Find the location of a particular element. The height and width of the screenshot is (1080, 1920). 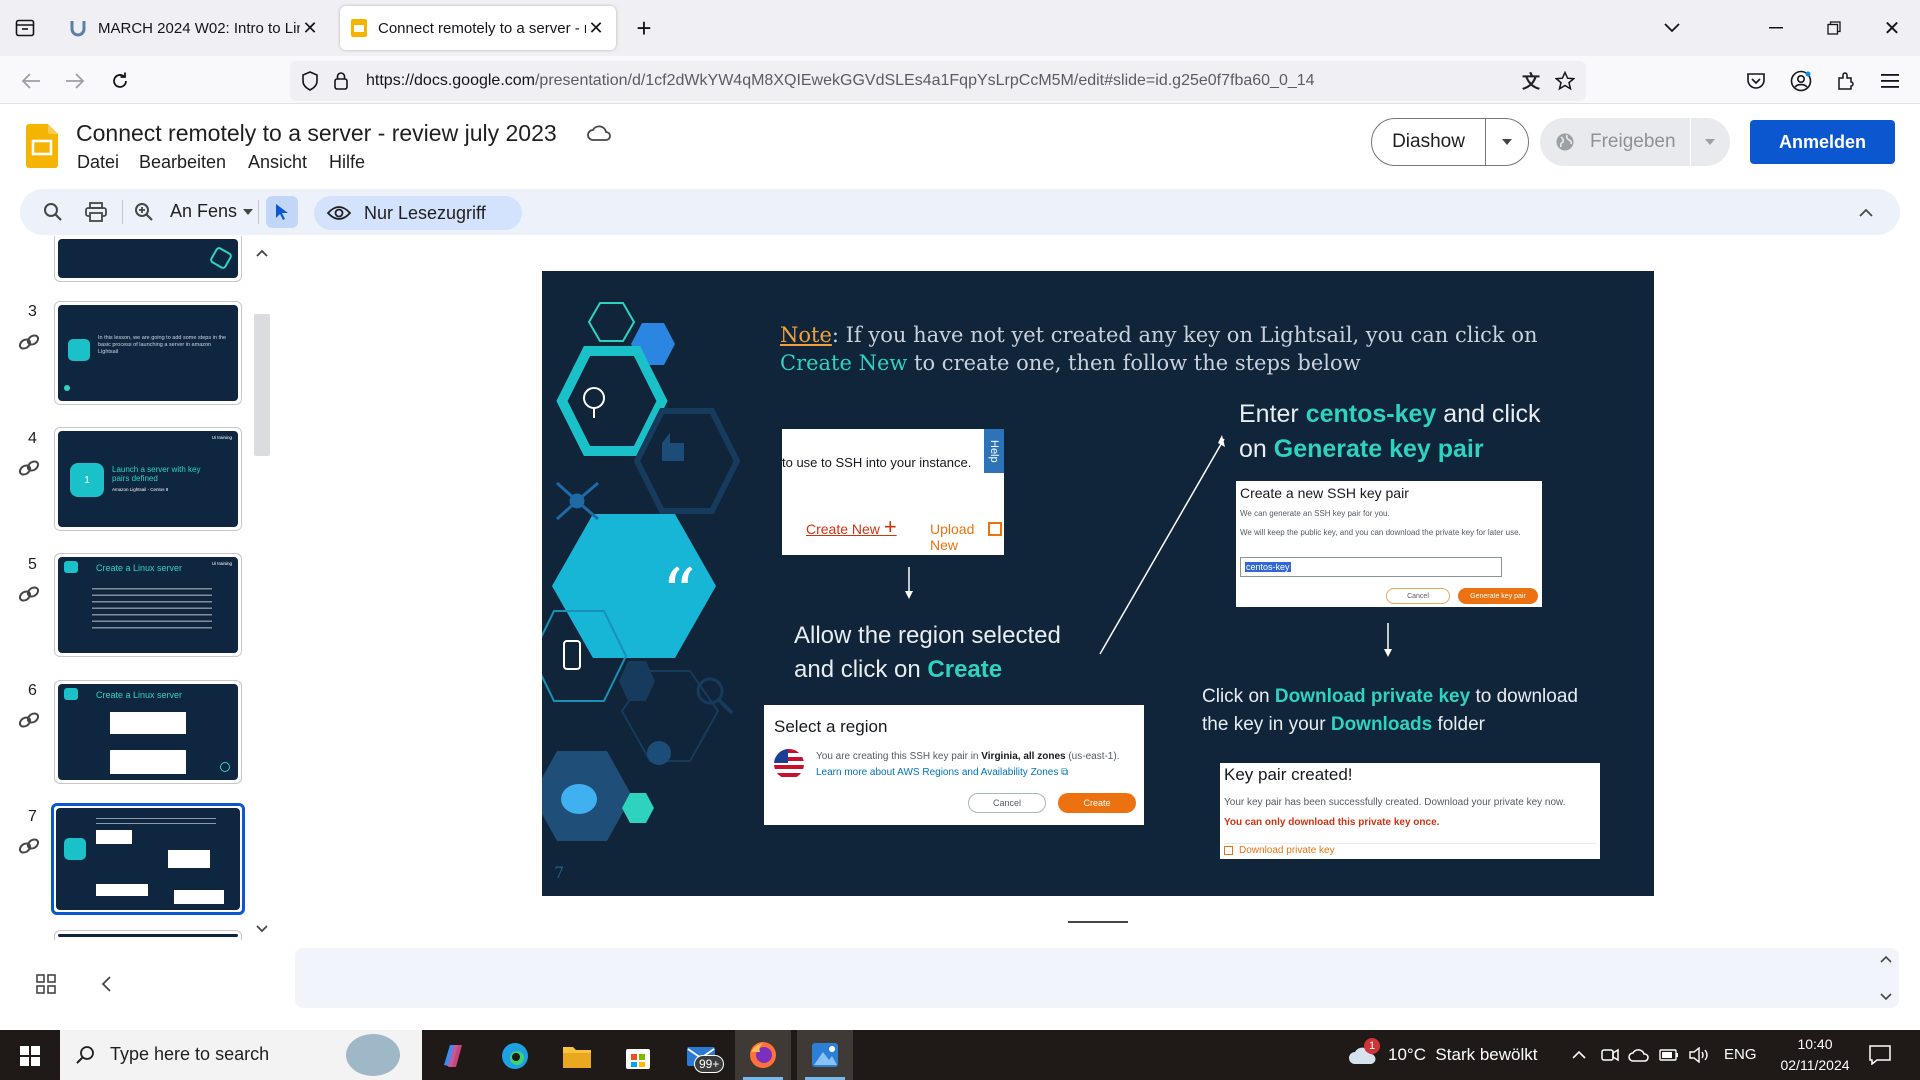

restore-window-icon is located at coordinates (1834, 28).